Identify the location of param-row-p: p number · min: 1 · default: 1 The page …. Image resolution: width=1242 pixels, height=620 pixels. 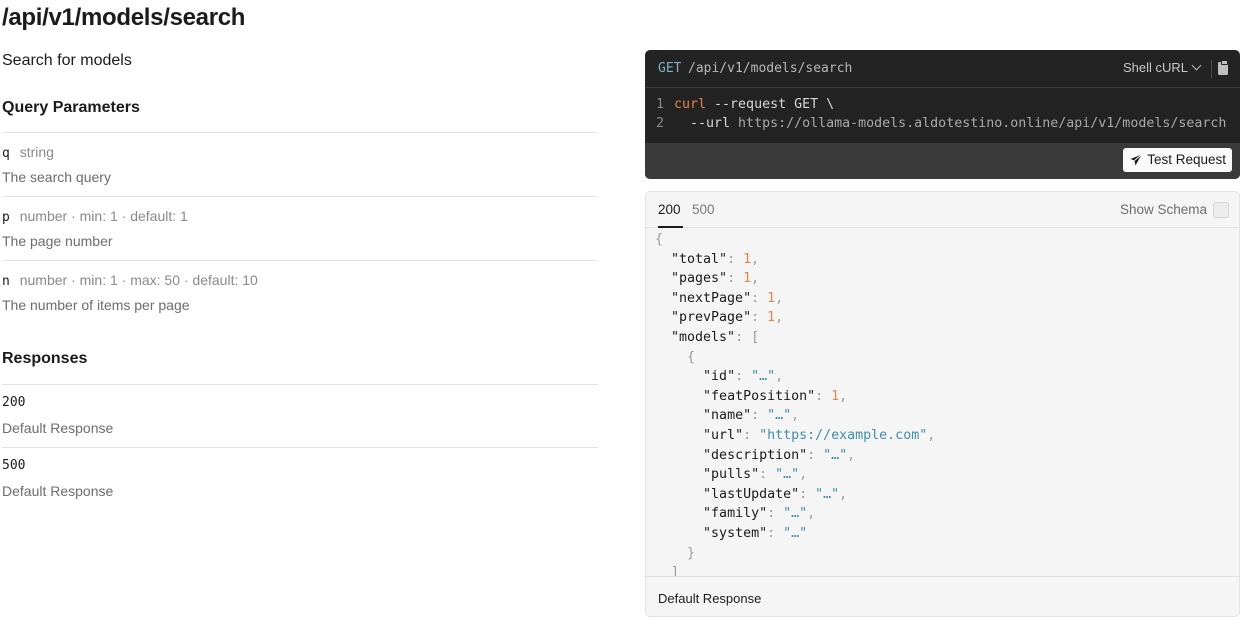
(300, 228).